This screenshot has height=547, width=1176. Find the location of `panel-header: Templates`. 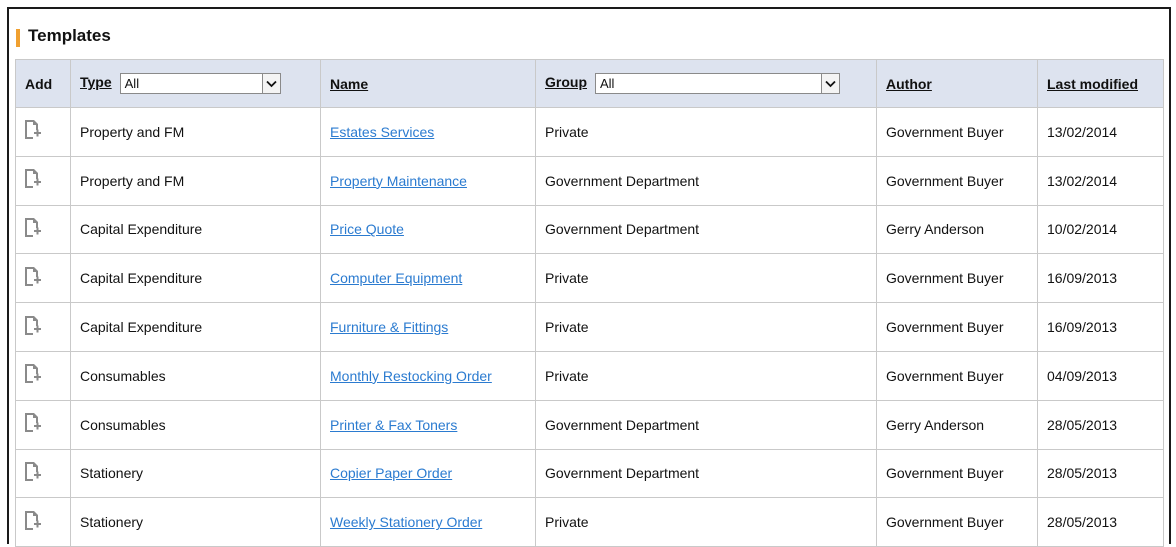

panel-header: Templates is located at coordinates (589, 34).